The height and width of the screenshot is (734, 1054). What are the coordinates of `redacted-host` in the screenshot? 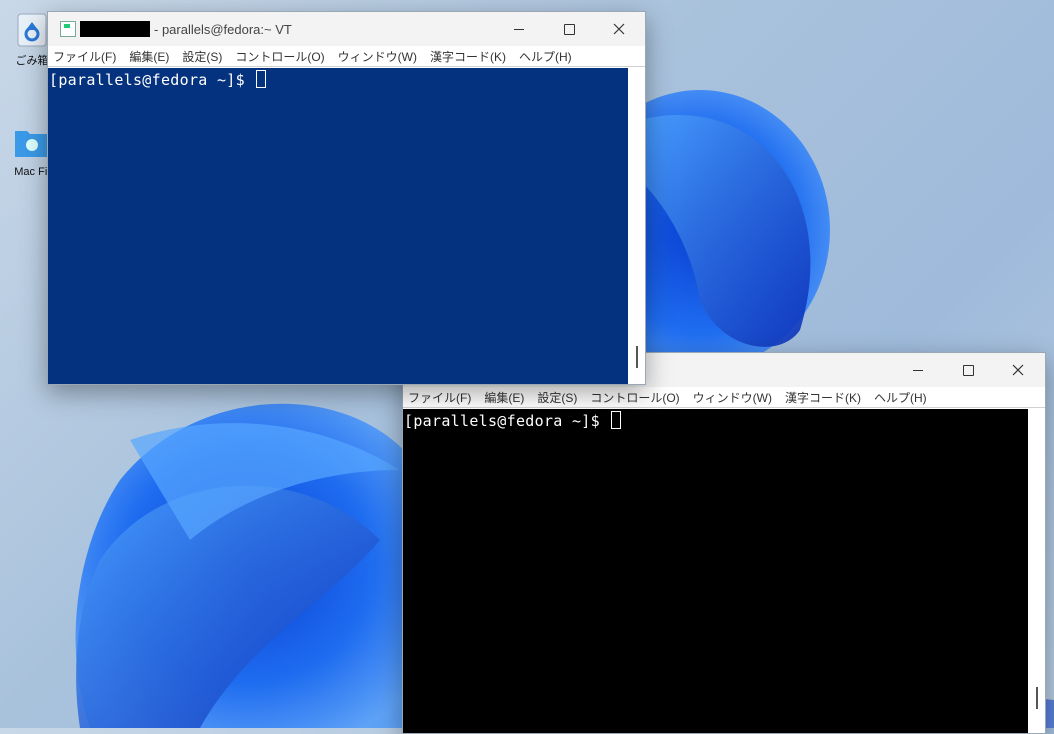 It's located at (115, 29).